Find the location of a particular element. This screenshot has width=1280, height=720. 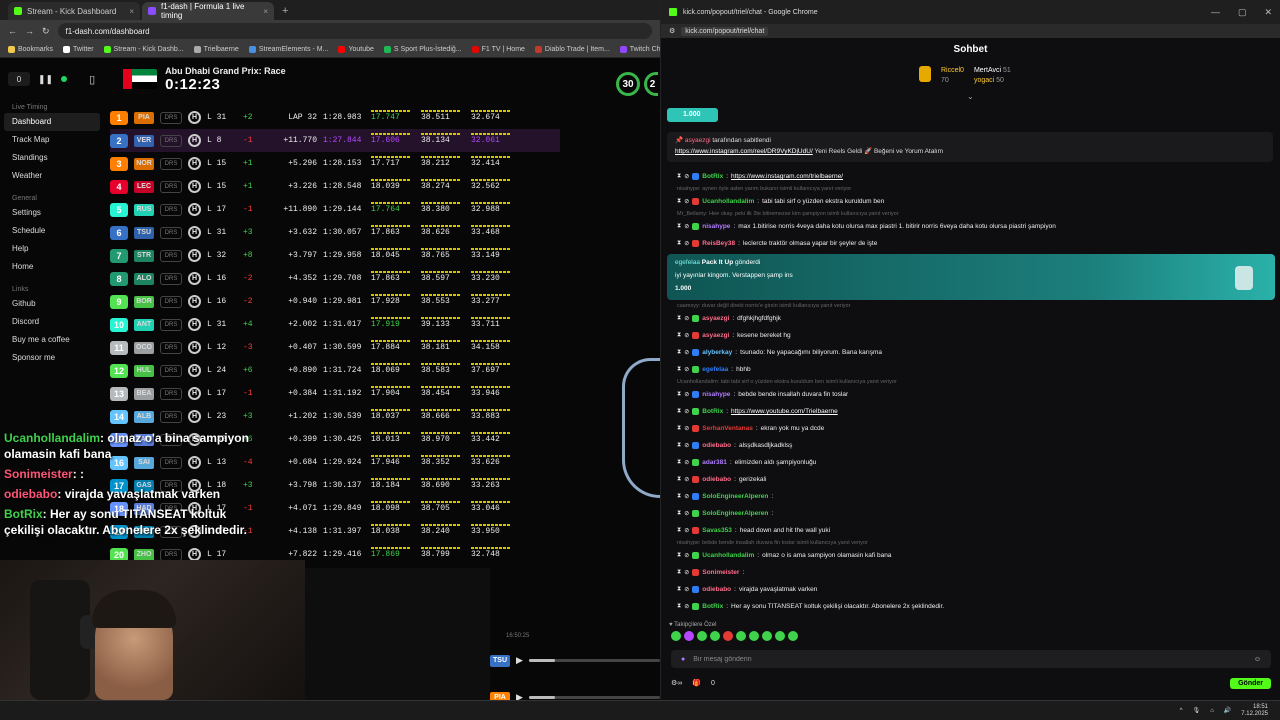

sidebar-item-track-map: Track Map is located at coordinates (52, 140).